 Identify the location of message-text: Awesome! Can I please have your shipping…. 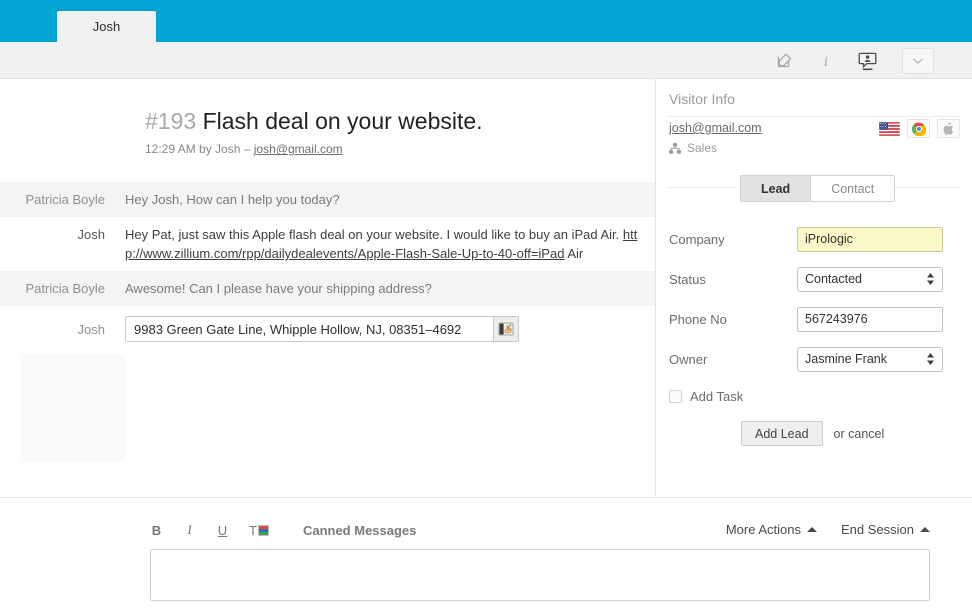
(278, 288).